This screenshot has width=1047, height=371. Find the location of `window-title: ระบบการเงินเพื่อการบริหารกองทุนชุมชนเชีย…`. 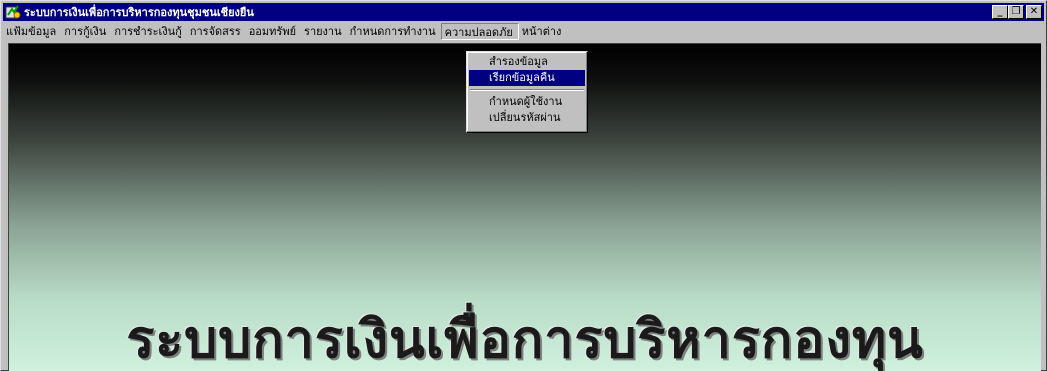

window-title: ระบบการเงินเพื่อการบริหารกองทุนชุมชนเชีย… is located at coordinates (139, 12).